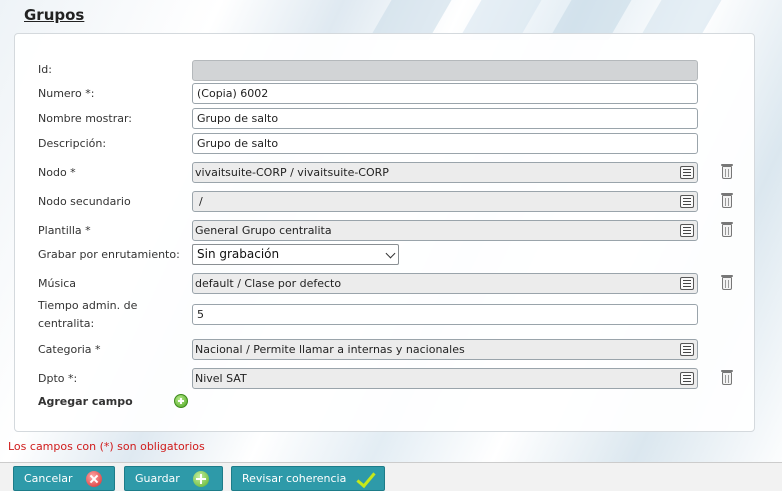 The height and width of the screenshot is (491, 782). What do you see at coordinates (238, 254) in the screenshot?
I see `grabar-selected-value: Sin grabación` at bounding box center [238, 254].